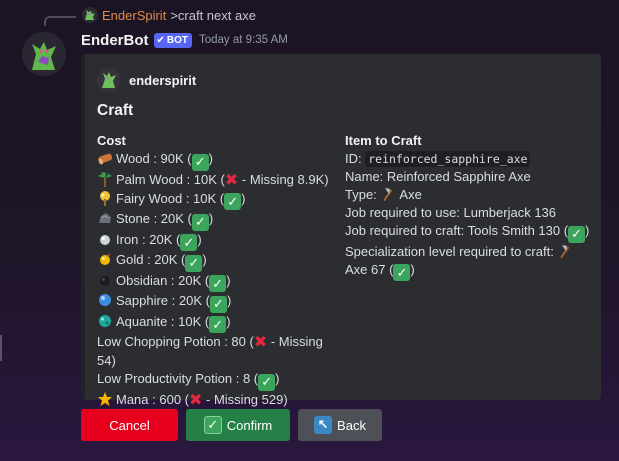 The width and height of the screenshot is (619, 461). I want to click on confirm-button: ✓ Confirm, so click(238, 425).